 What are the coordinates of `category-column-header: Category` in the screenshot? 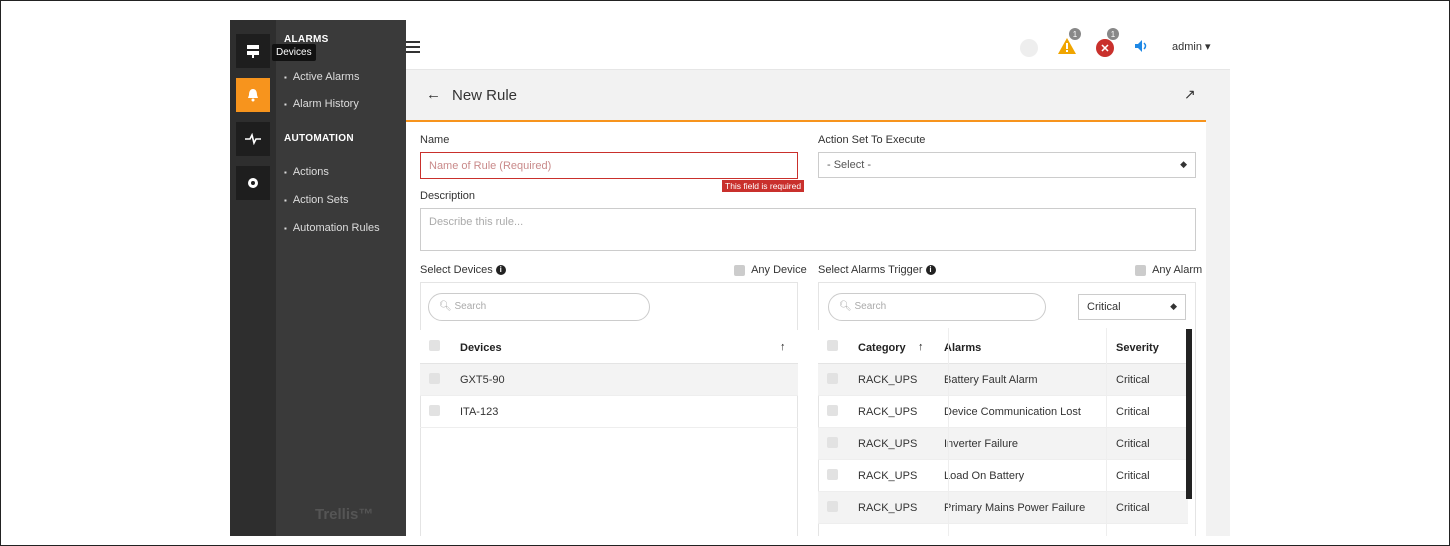 It's located at (882, 348).